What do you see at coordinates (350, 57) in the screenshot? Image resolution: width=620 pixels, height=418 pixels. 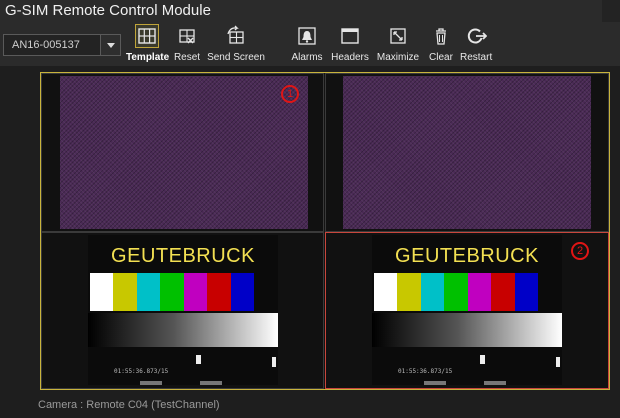 I see `headers-label: Headers` at bounding box center [350, 57].